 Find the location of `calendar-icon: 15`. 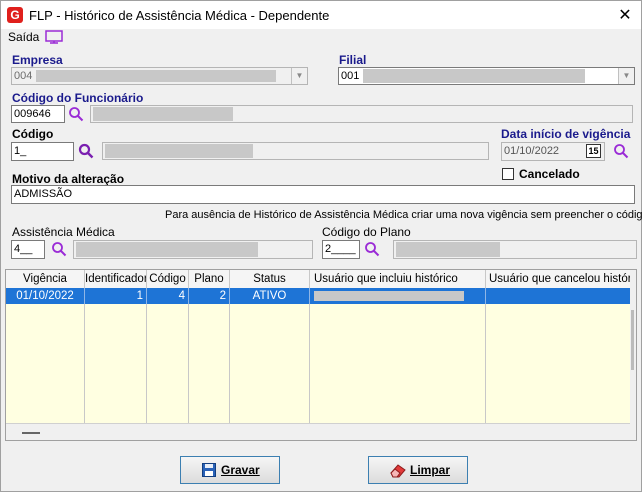

calendar-icon: 15 is located at coordinates (593, 151).